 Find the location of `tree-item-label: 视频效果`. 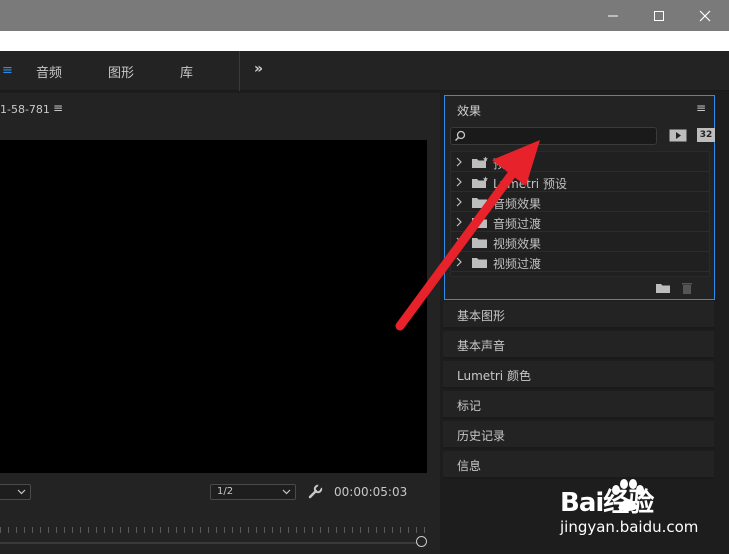

tree-item-label: 视频效果 is located at coordinates (517, 244).